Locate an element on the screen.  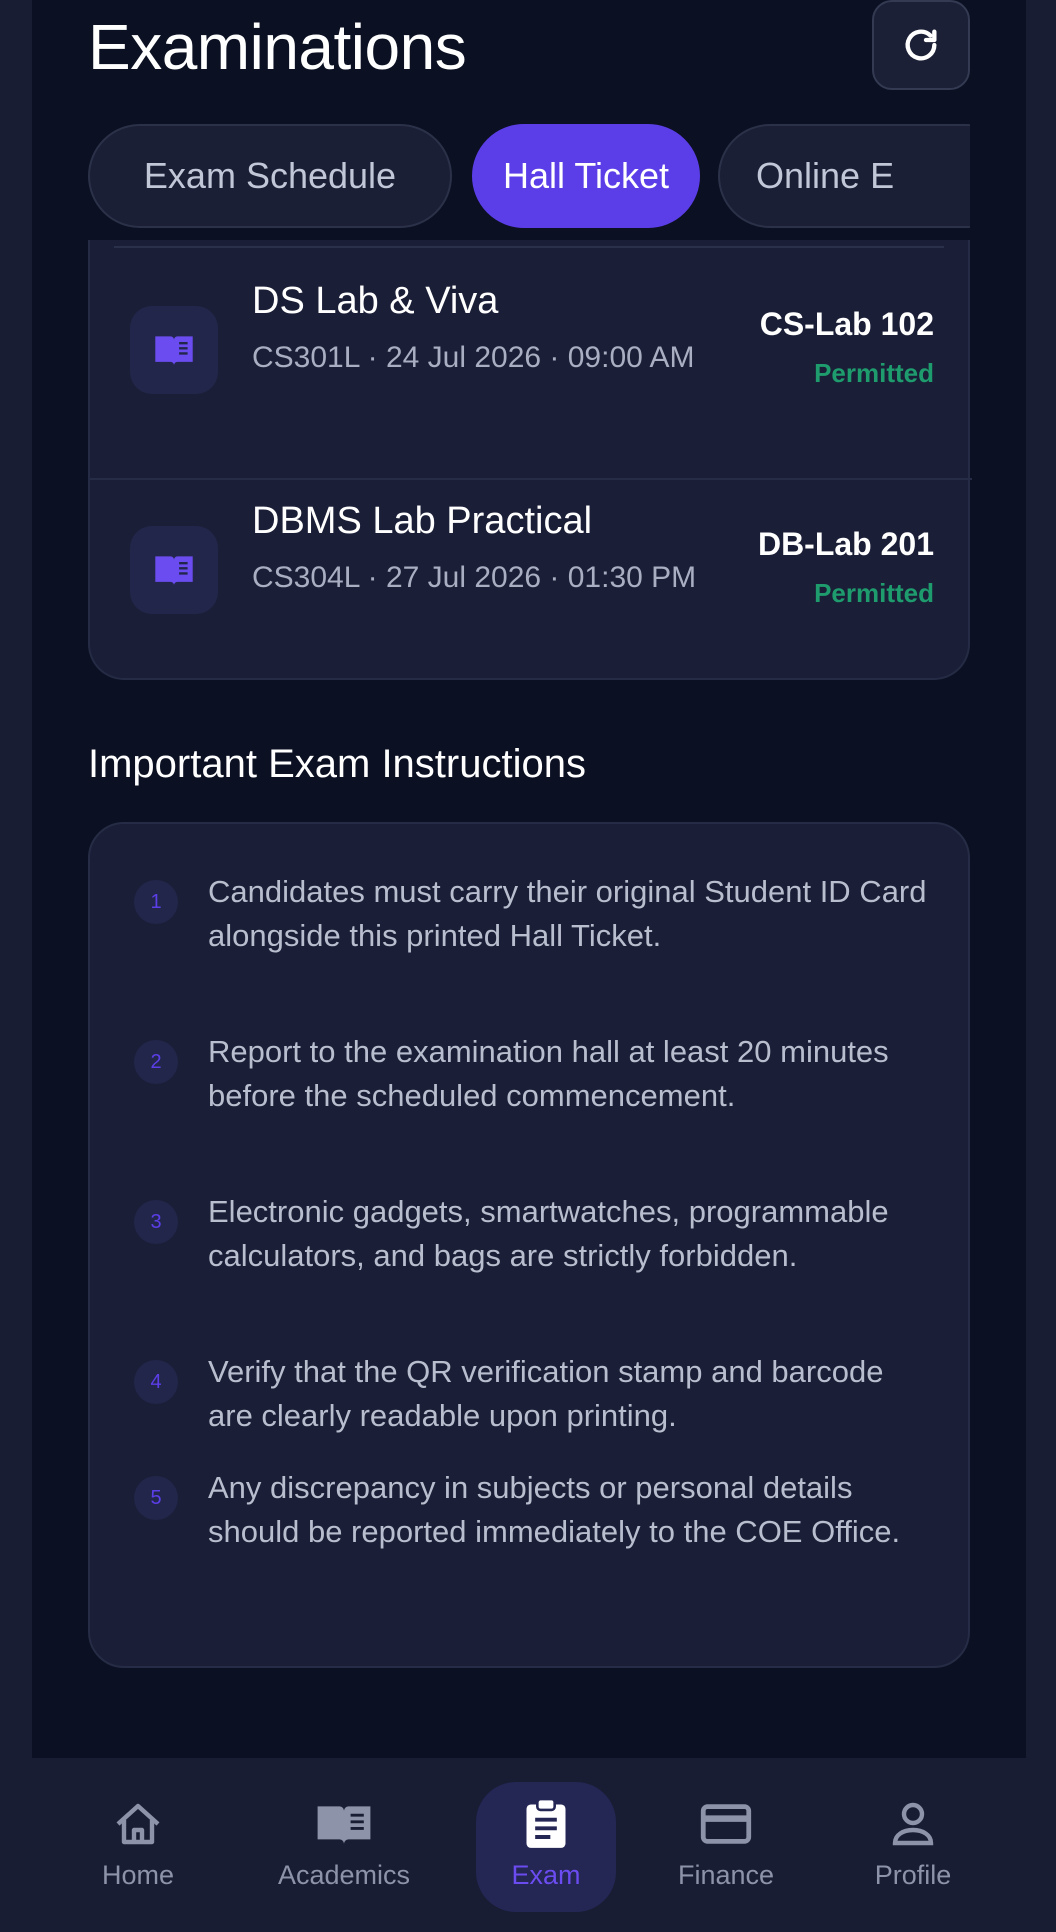
tab-bar: Exam Schedule Hall Ticket Online E is located at coordinates (529, 177).